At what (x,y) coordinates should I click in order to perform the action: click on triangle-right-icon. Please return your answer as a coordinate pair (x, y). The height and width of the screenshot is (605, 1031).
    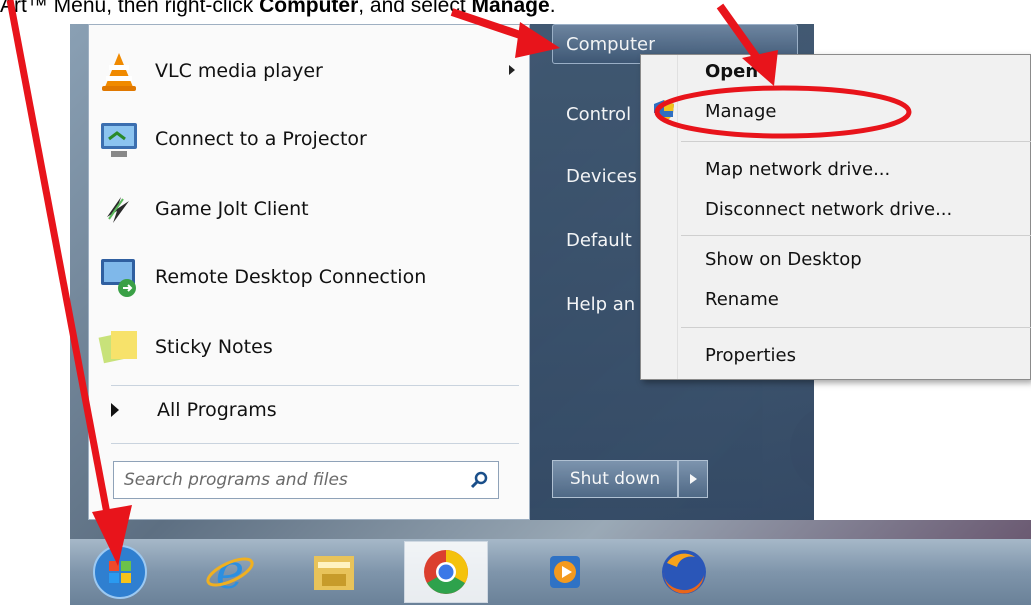
    Looking at the image, I should click on (115, 410).